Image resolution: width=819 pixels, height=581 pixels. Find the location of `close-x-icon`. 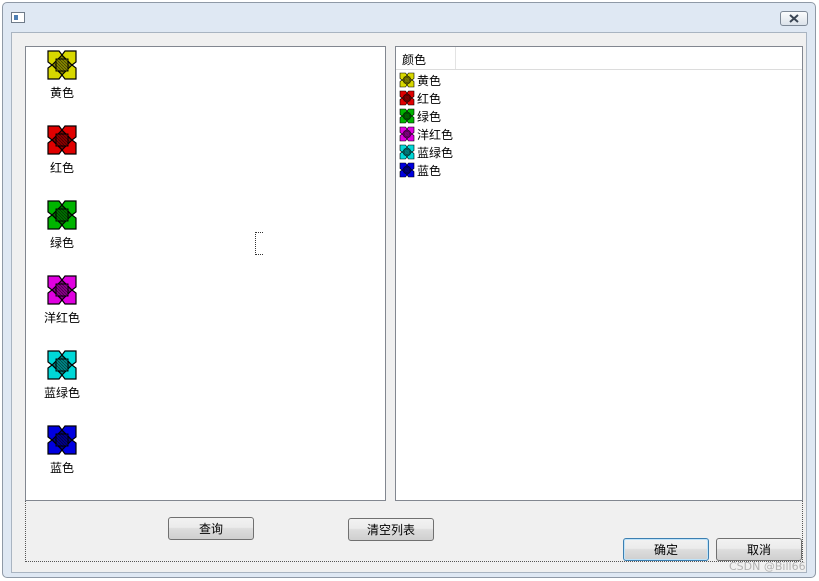

close-x-icon is located at coordinates (794, 18).